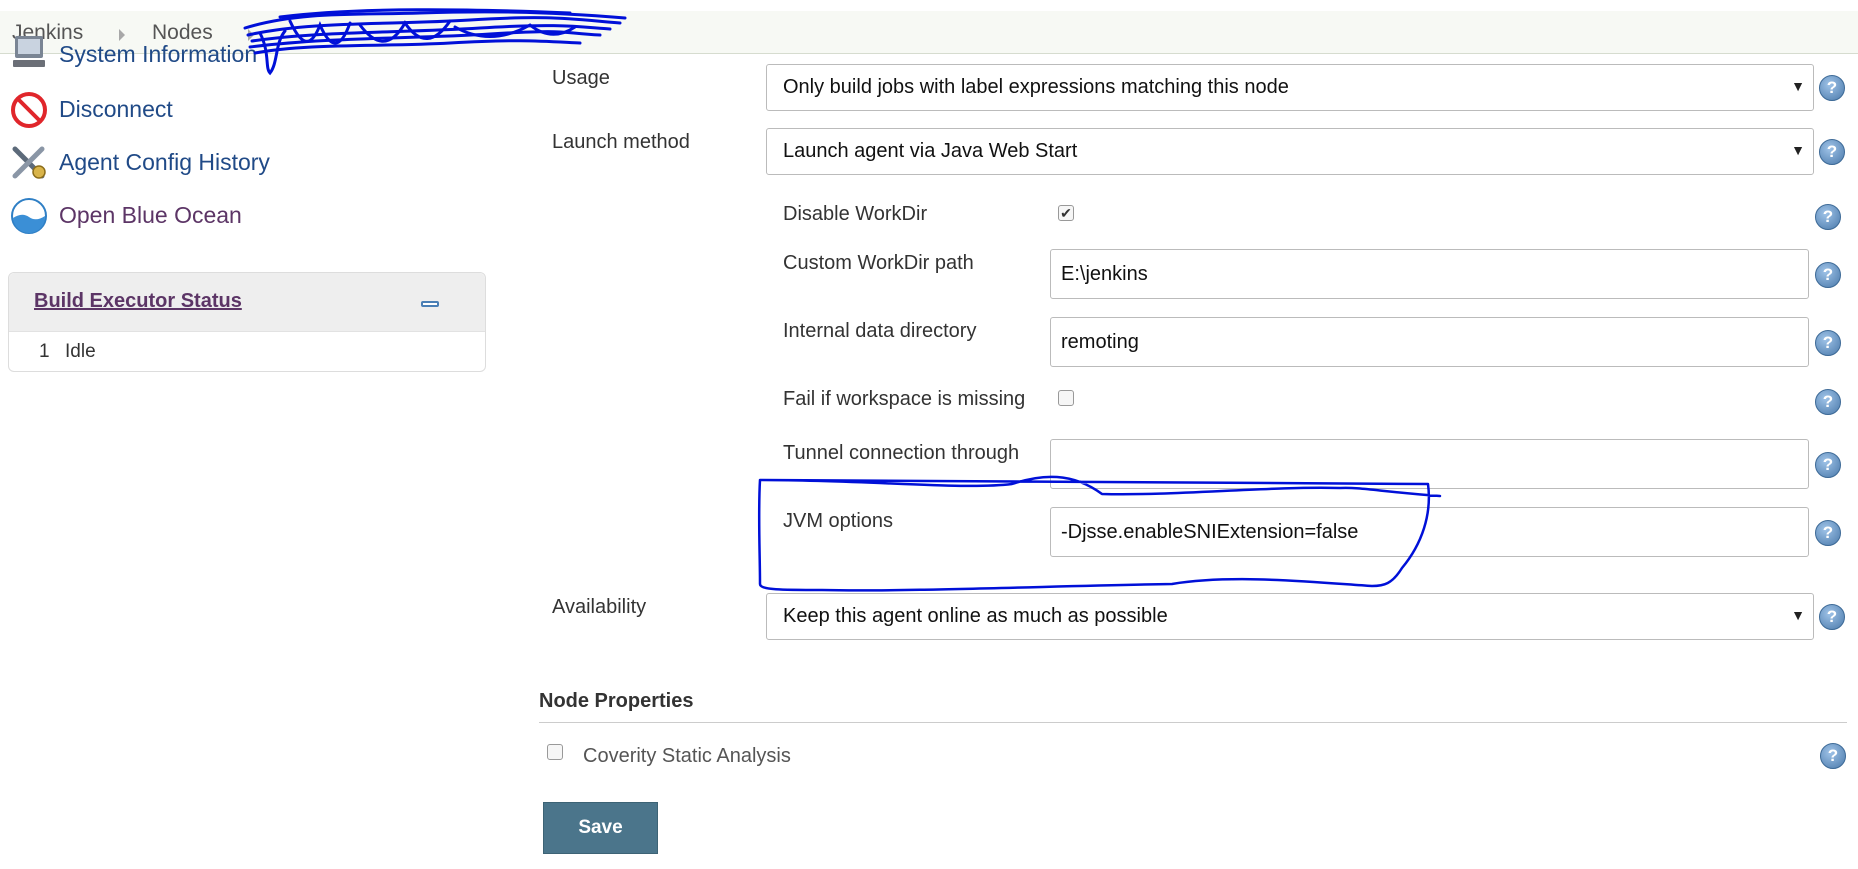  I want to click on sidebar-item-disconnect: Disconnect, so click(116, 109).